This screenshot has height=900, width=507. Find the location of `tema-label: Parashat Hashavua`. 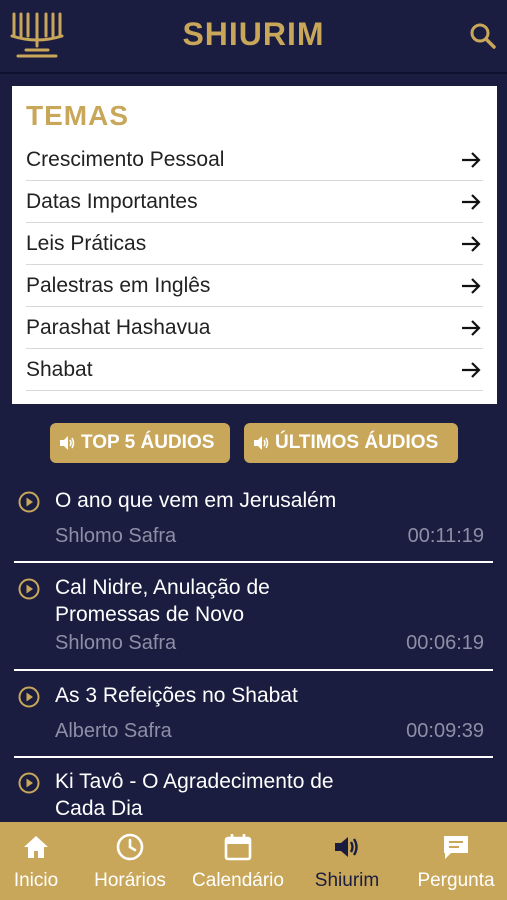

tema-label: Parashat Hashavua is located at coordinates (118, 327).